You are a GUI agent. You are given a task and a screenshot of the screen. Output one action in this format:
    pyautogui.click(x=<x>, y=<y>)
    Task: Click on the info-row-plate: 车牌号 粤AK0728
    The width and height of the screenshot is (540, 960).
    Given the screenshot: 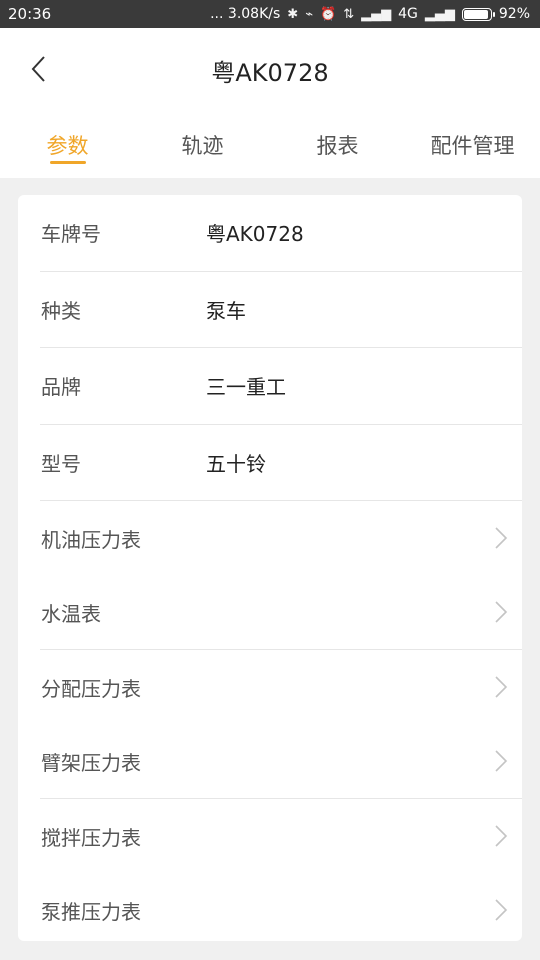 What is the action you would take?
    pyautogui.click(x=270, y=233)
    